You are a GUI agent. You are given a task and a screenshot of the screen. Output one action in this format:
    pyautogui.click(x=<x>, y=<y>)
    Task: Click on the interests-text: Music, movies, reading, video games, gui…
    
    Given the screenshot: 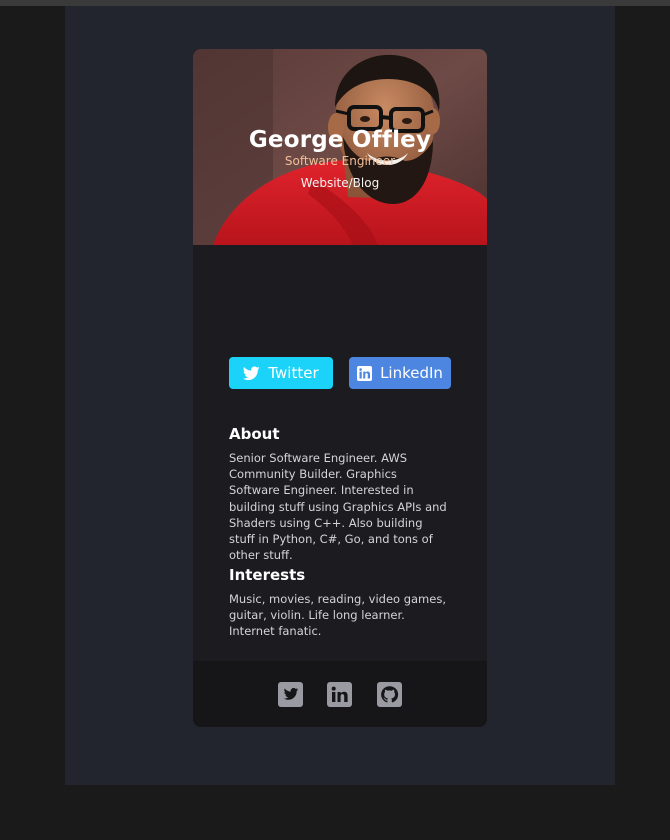 What is the action you would take?
    pyautogui.click(x=337, y=615)
    